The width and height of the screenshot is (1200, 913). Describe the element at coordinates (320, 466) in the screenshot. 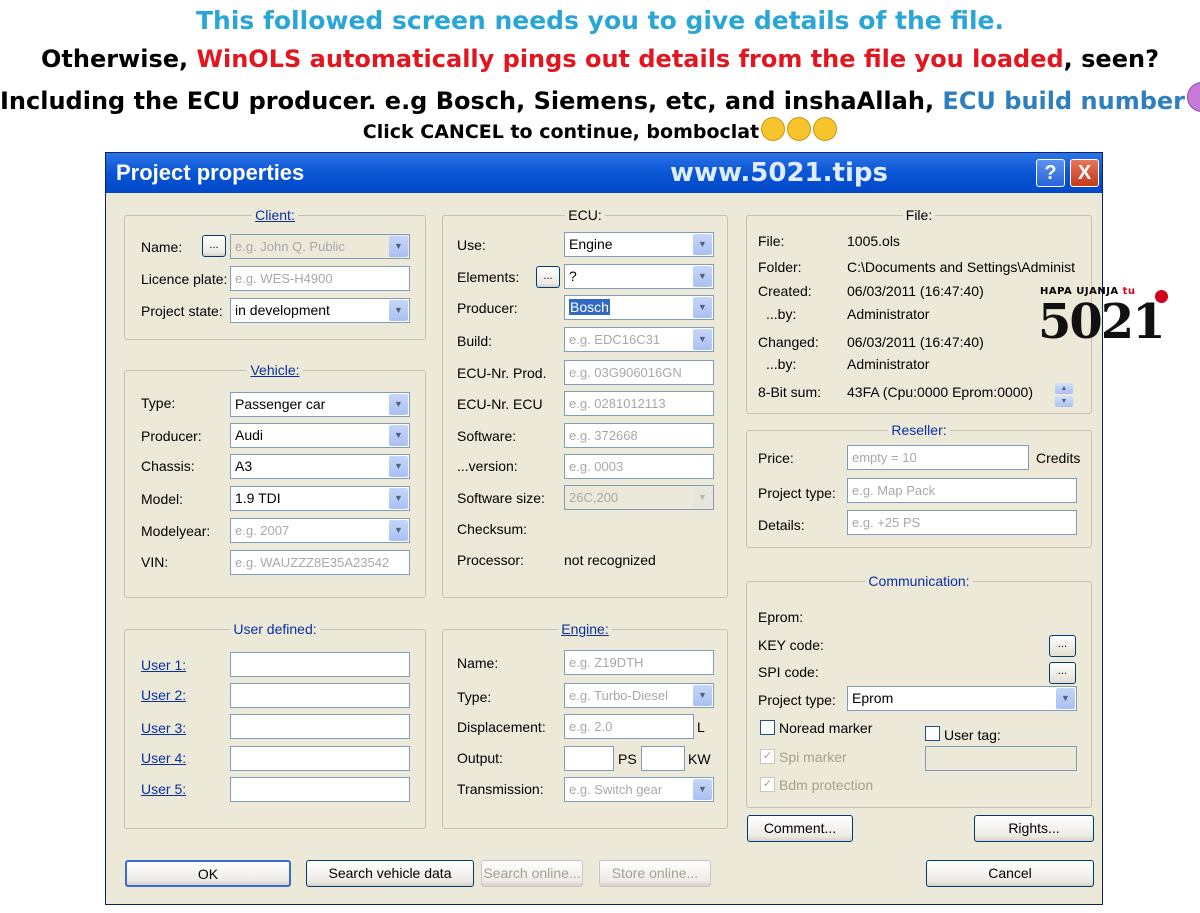

I see `chassis-combo: A3 ▼` at that location.